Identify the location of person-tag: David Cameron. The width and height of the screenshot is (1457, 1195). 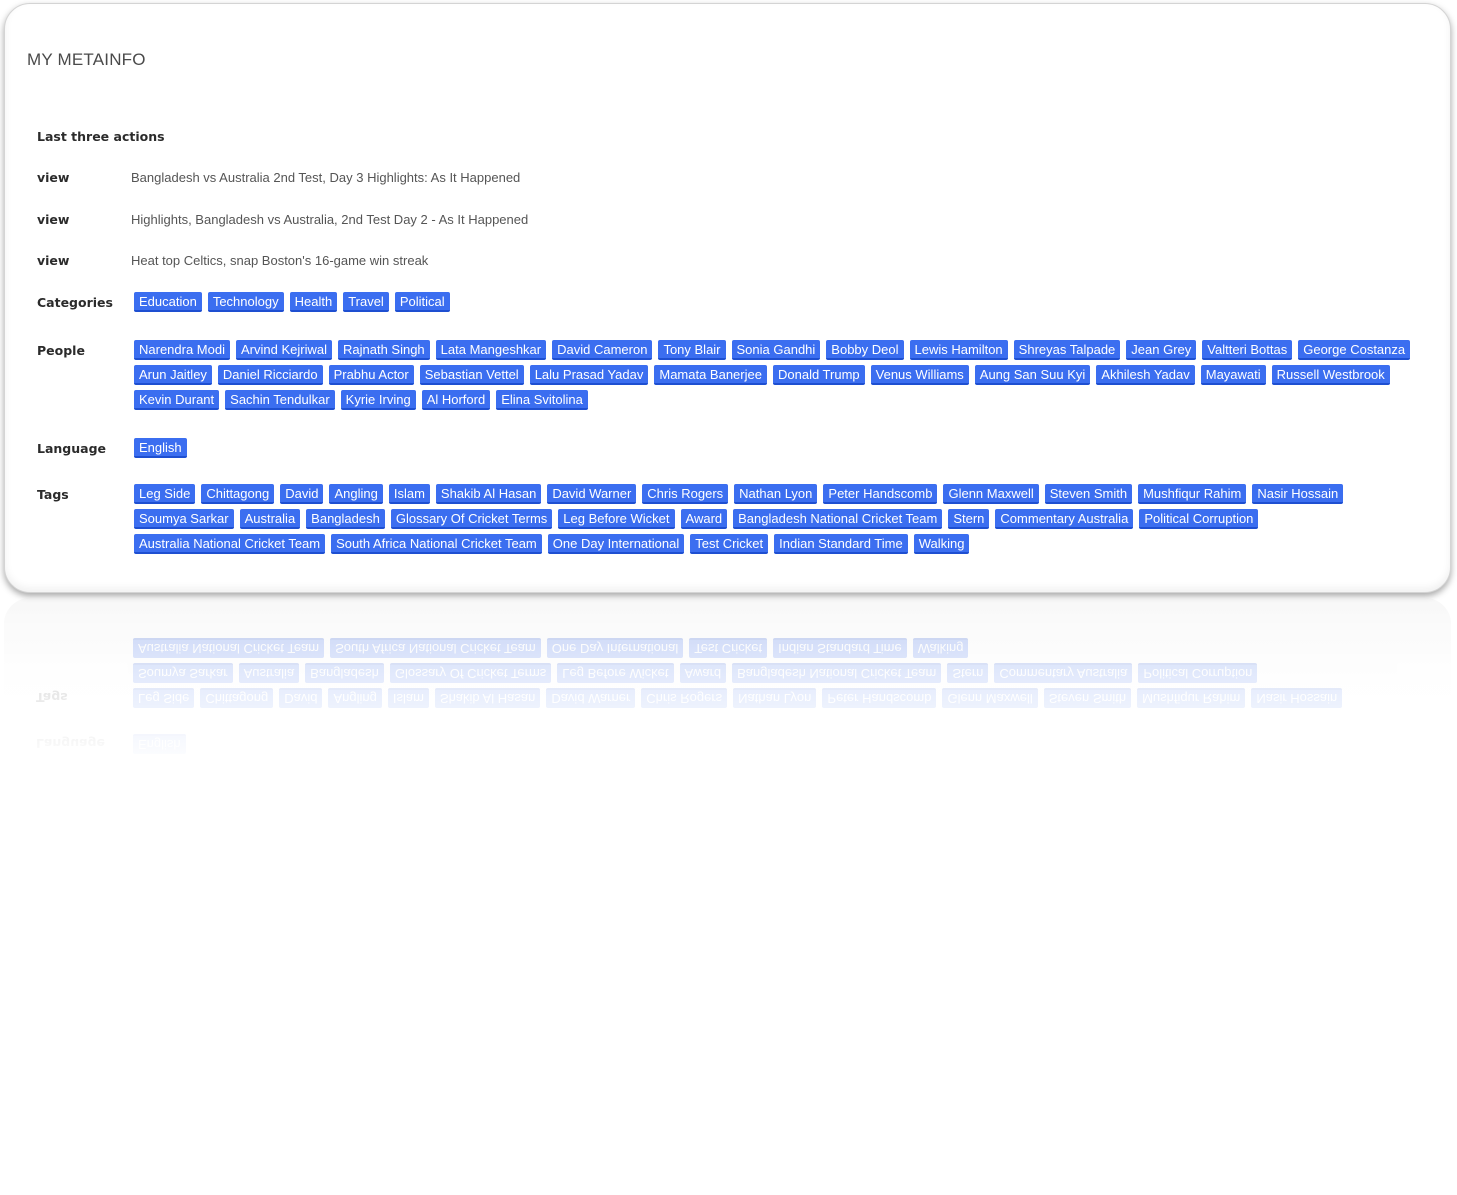
(602, 350).